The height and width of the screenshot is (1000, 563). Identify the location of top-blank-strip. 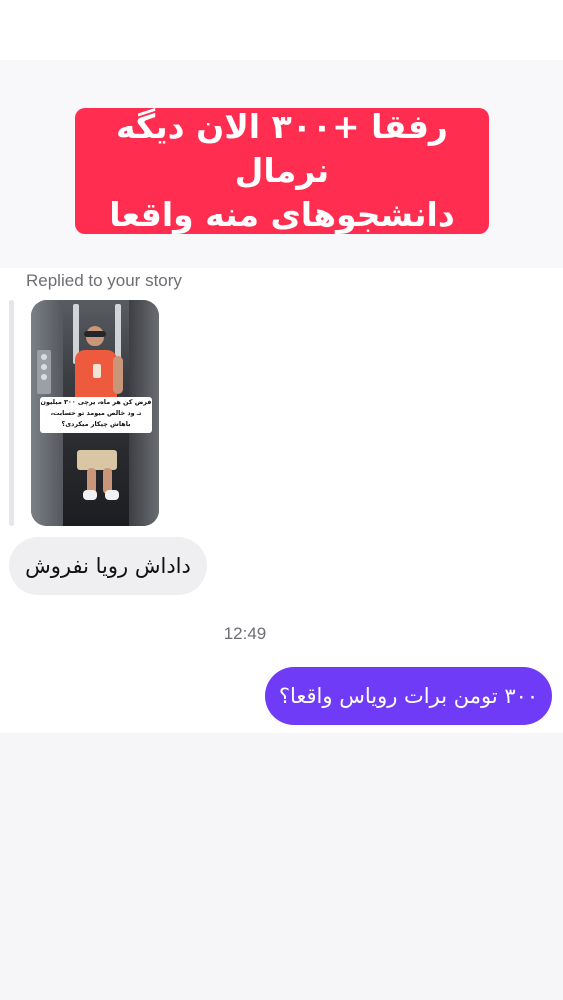
(281, 30).